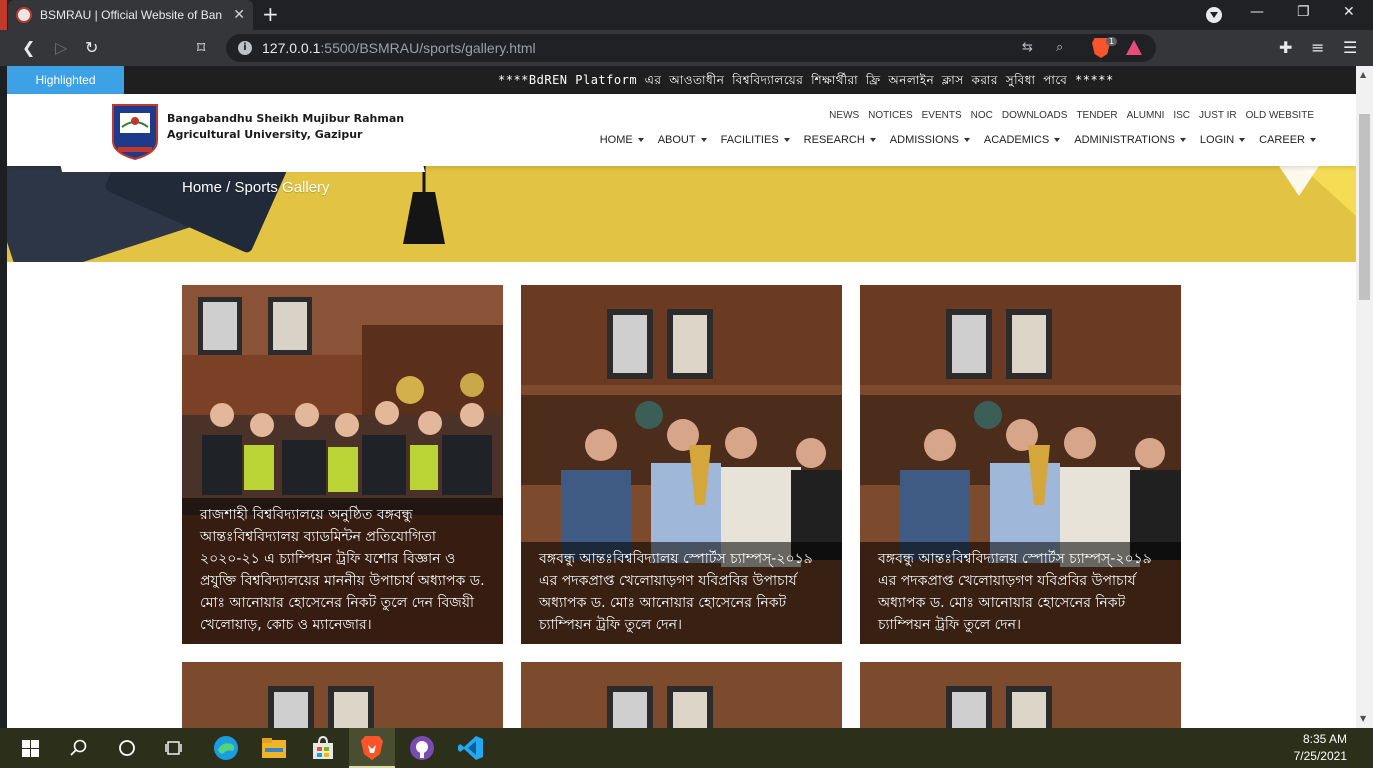 The image size is (1373, 768). I want to click on scroll-down-icon: ▼, so click(1363, 718).